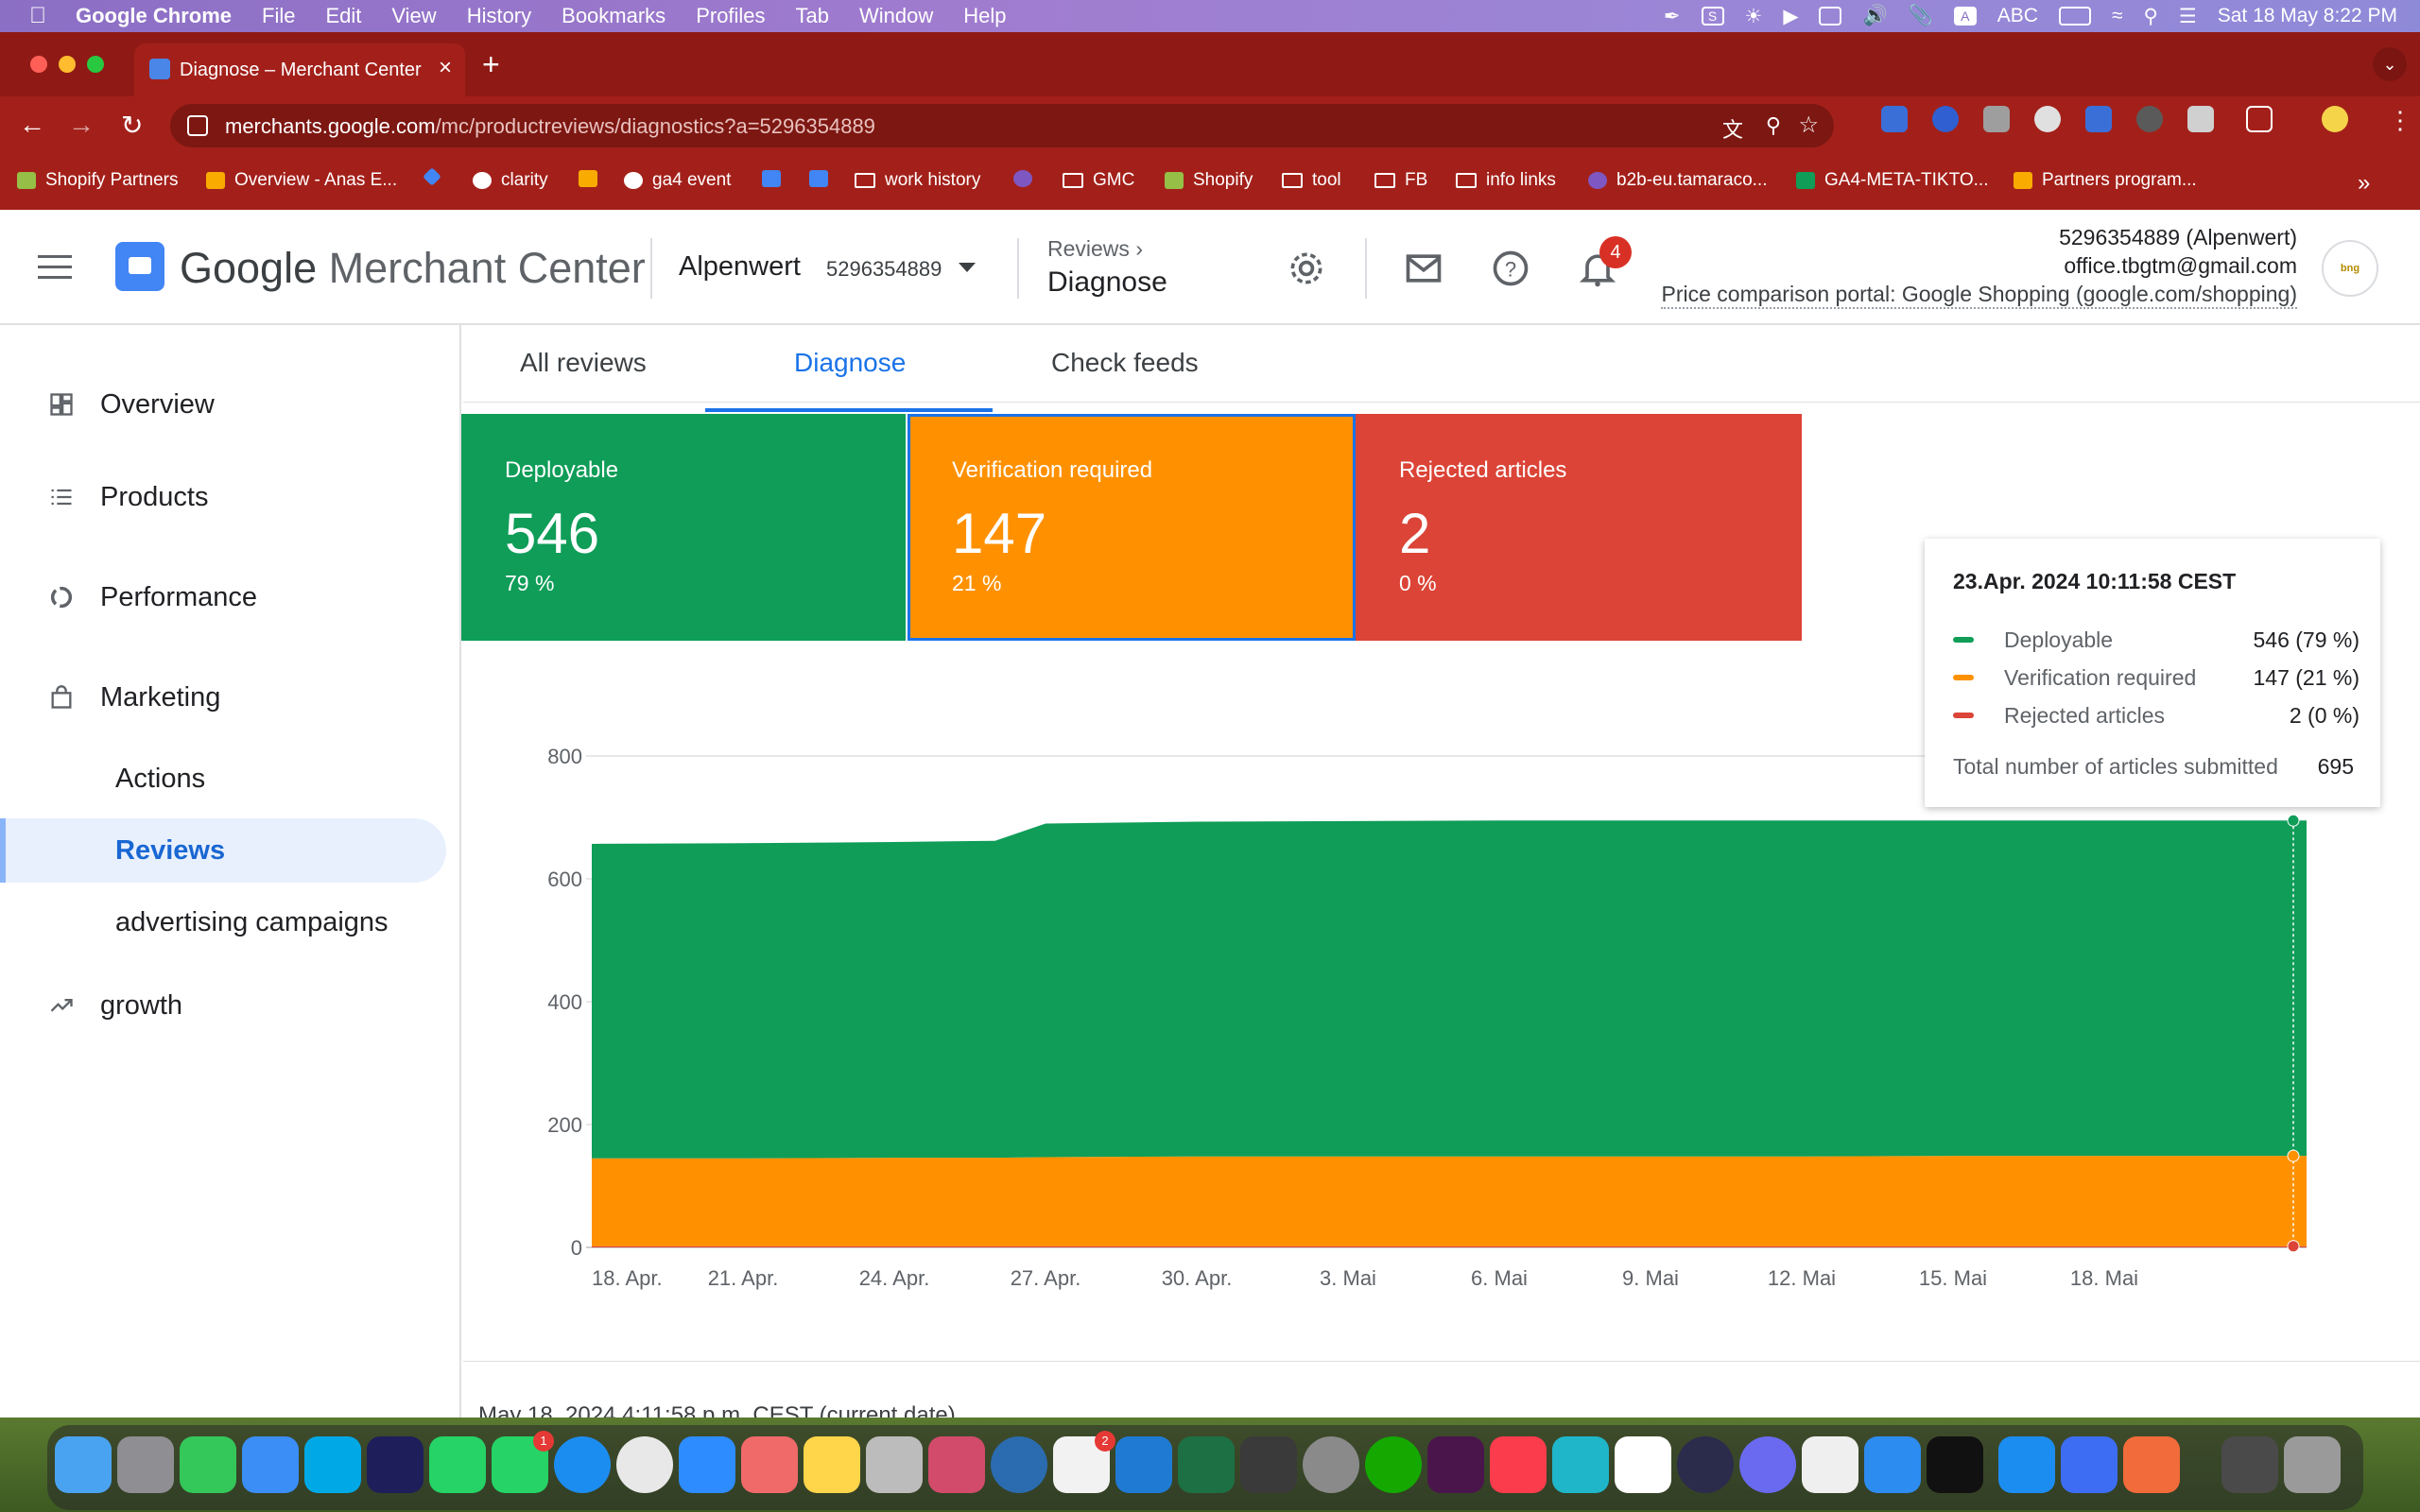 The image size is (2420, 1512). I want to click on app-logo-text: Google Merchant Center, so click(413, 268).